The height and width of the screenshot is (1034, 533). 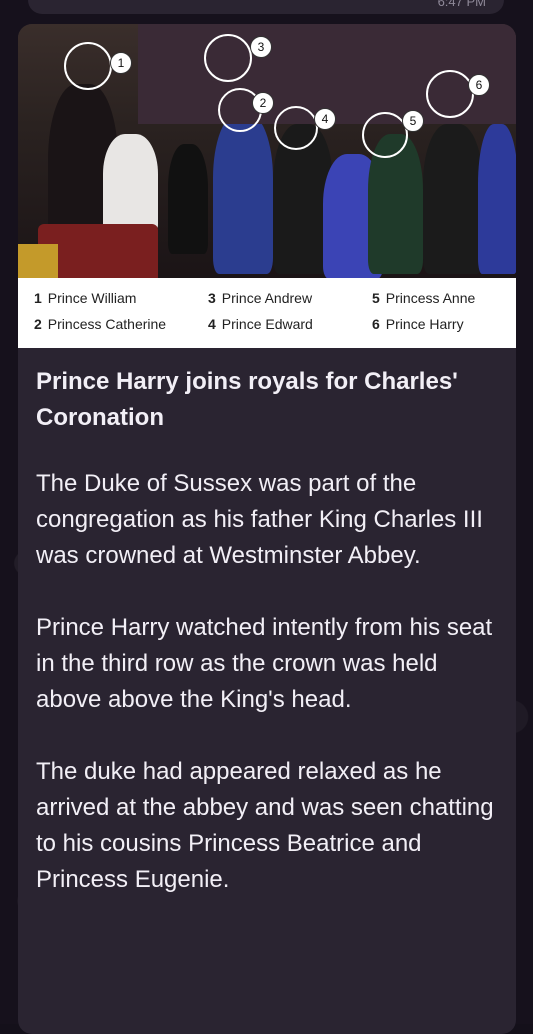 I want to click on legend-entry: 2 Princess Catherine, so click(x=100, y=324).